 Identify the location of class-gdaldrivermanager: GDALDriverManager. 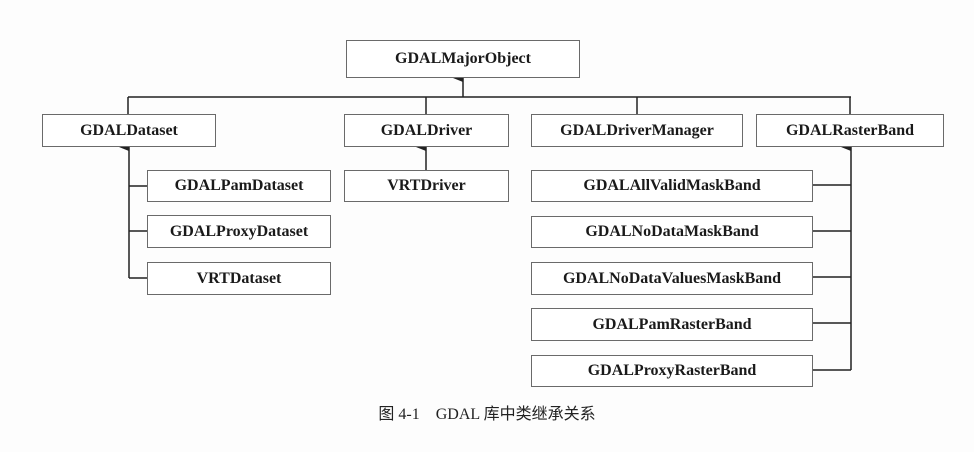
(637, 130).